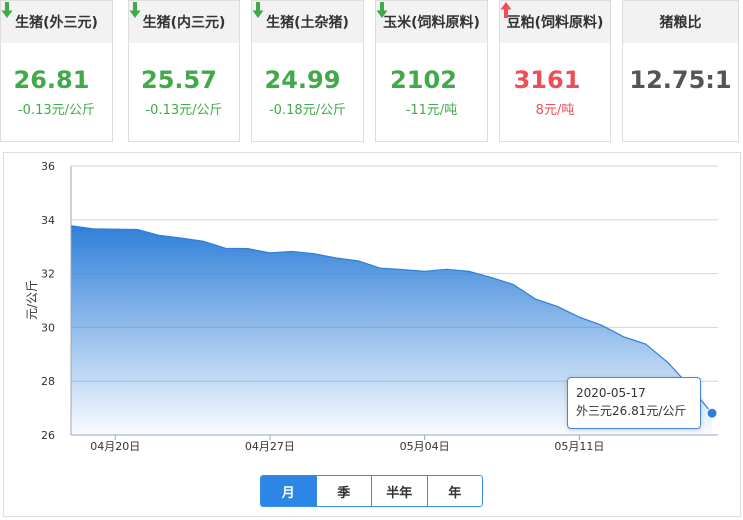  Describe the element at coordinates (48, 220) in the screenshot. I see `y-tick-label: 34` at that location.